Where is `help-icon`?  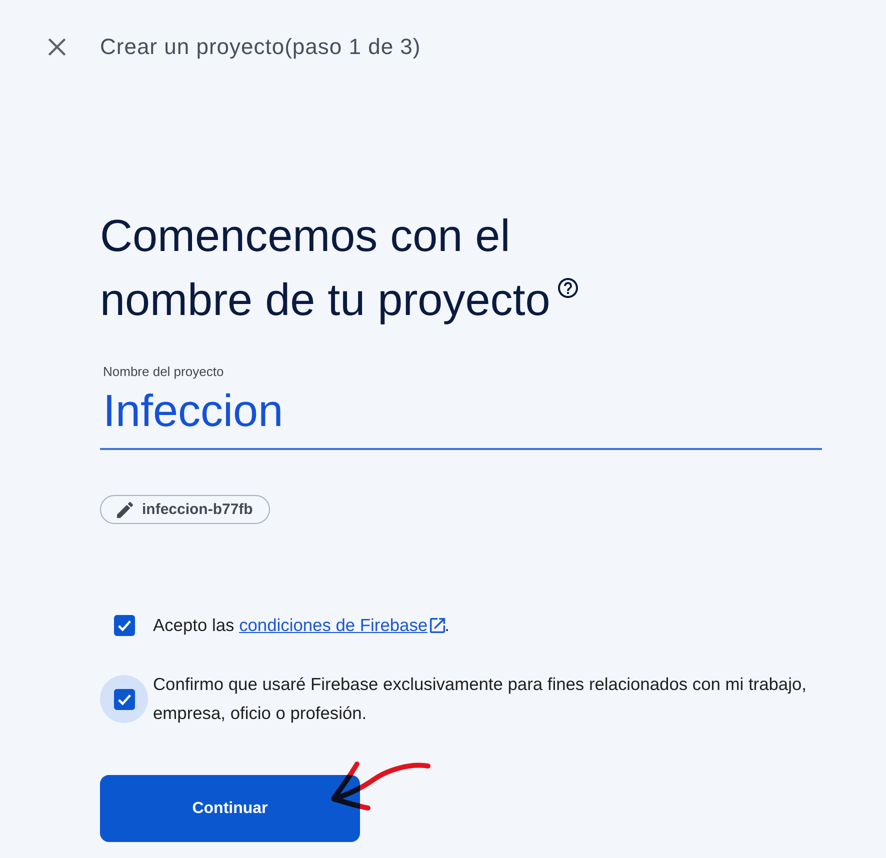 help-icon is located at coordinates (568, 288).